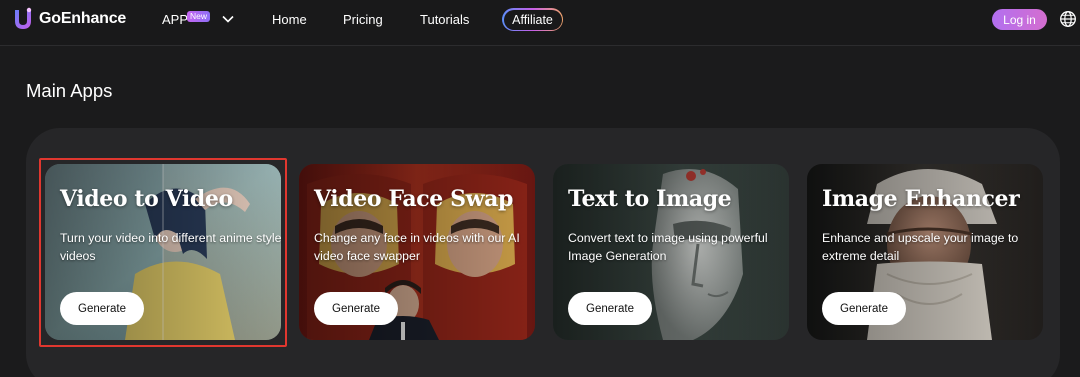  I want to click on nav-app-menu: APP, so click(175, 20).